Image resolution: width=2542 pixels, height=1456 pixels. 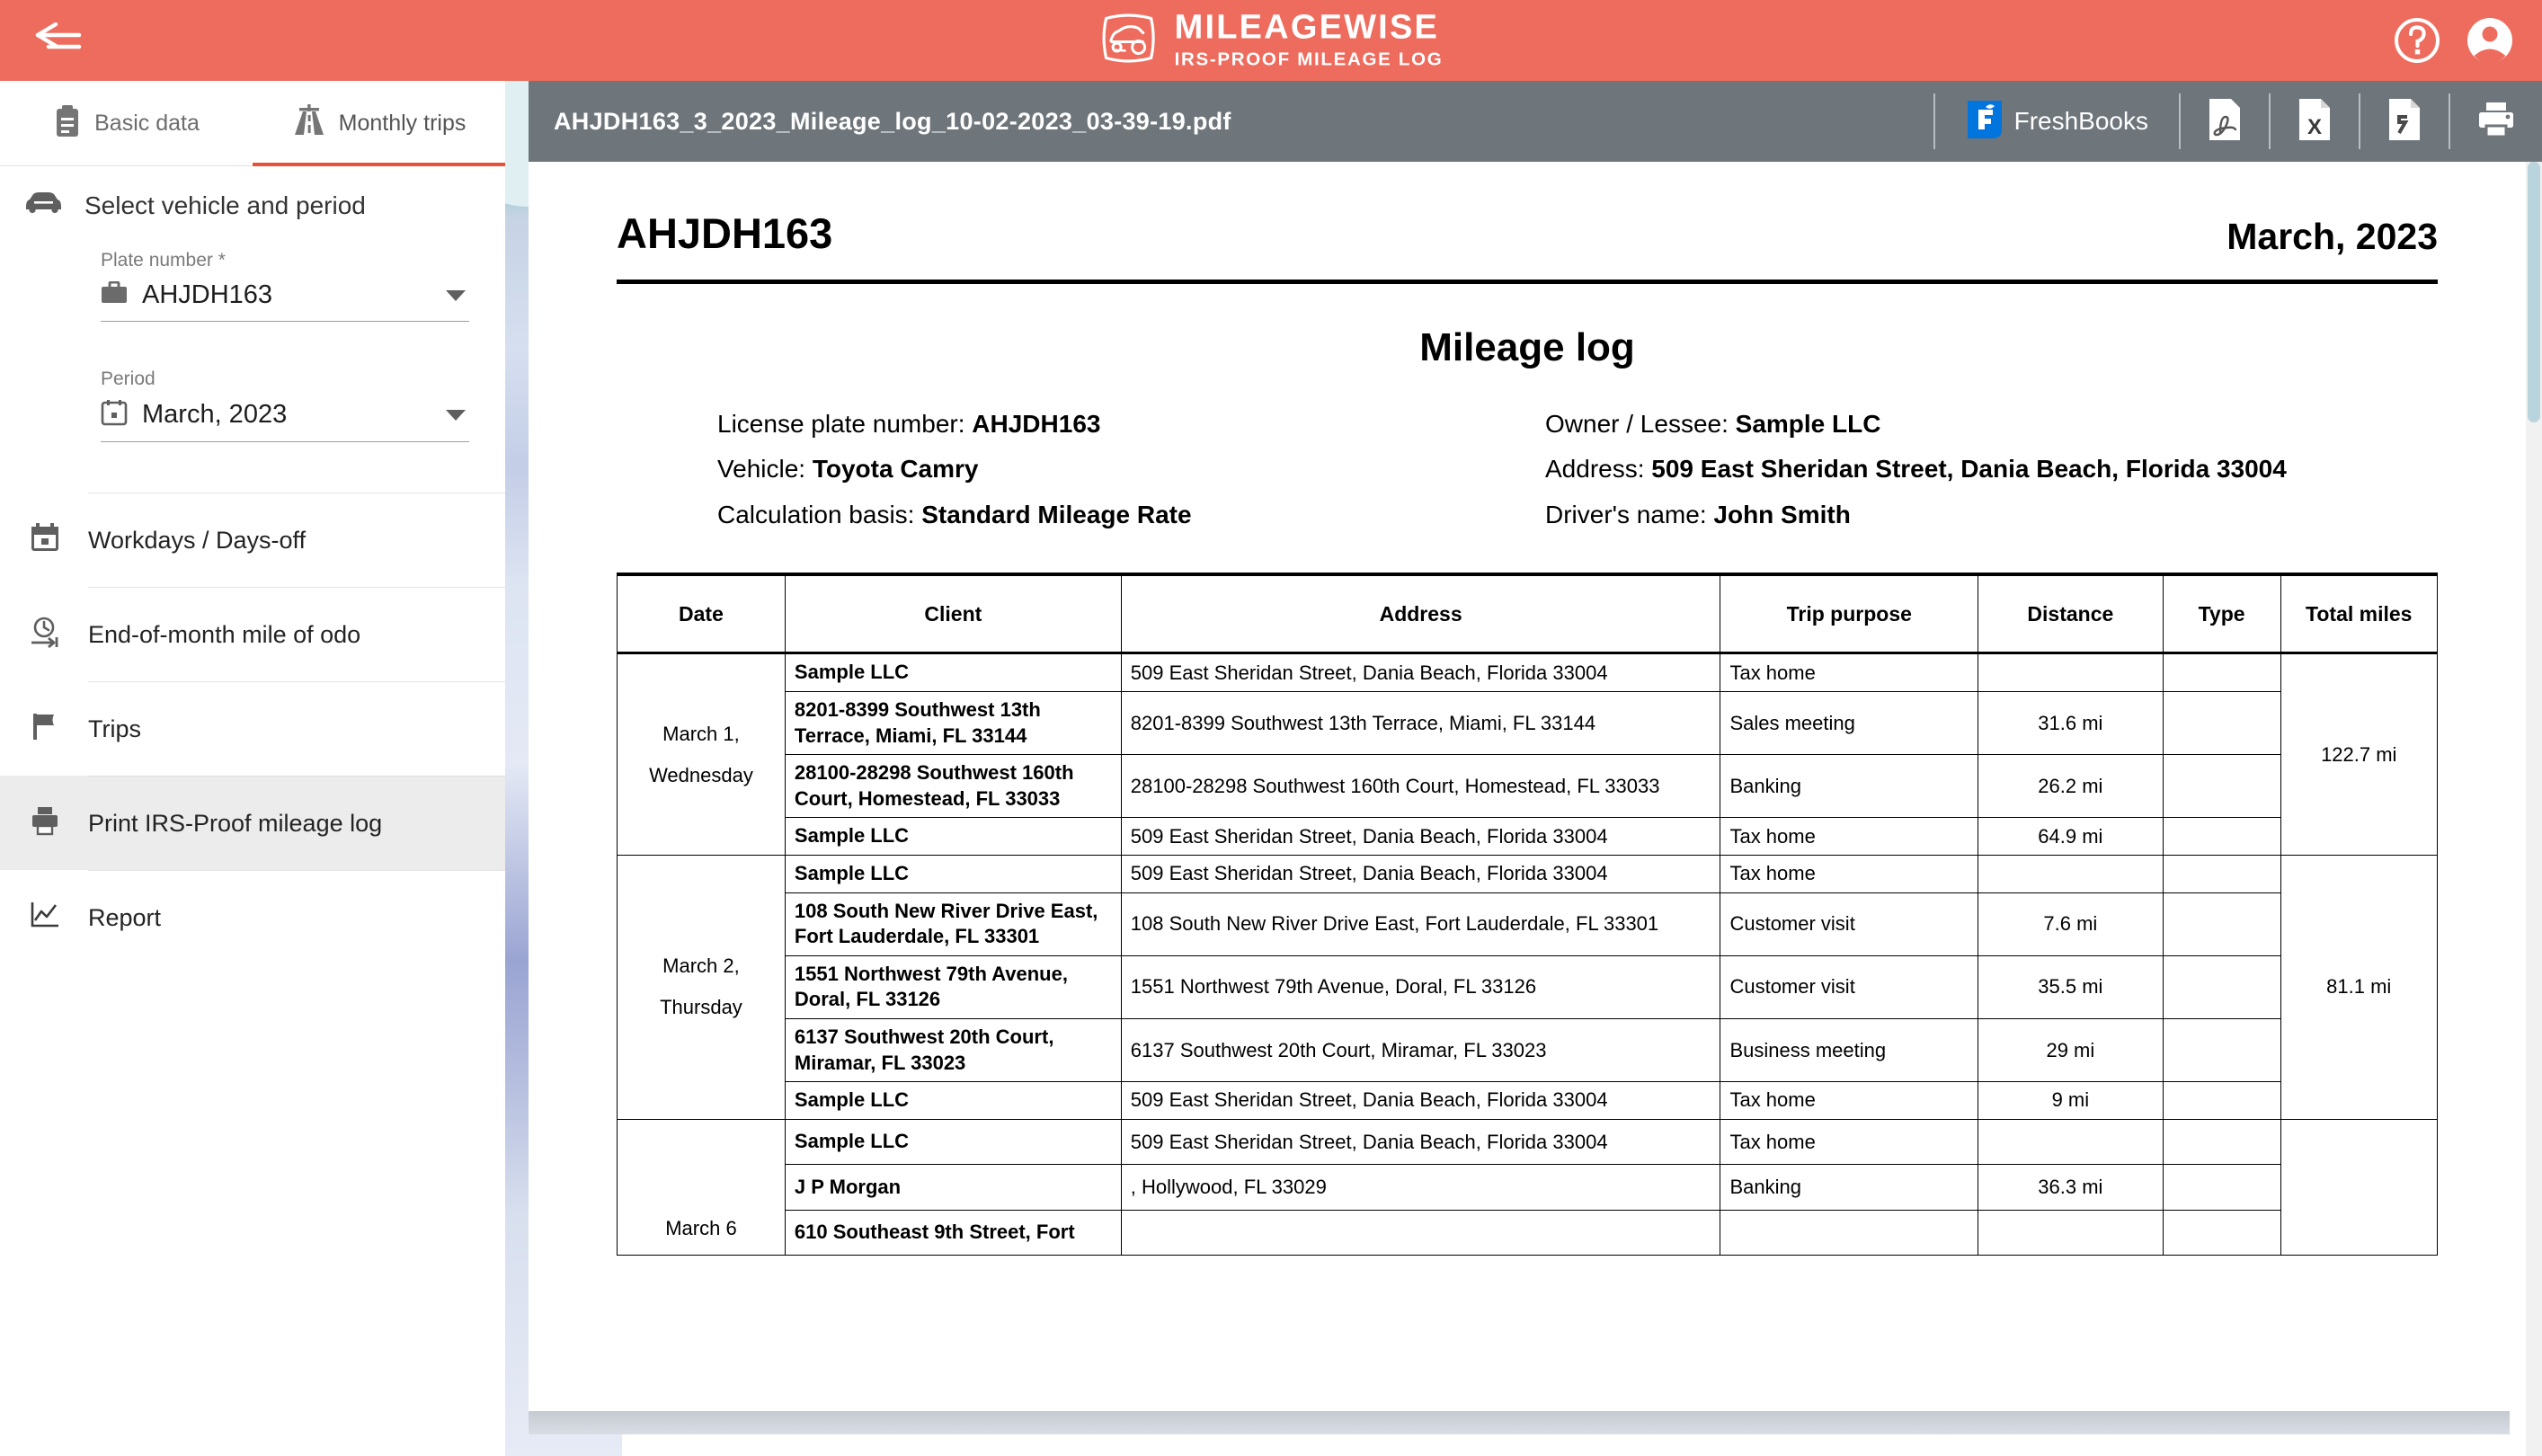 What do you see at coordinates (309, 123) in the screenshot?
I see `highway-icon` at bounding box center [309, 123].